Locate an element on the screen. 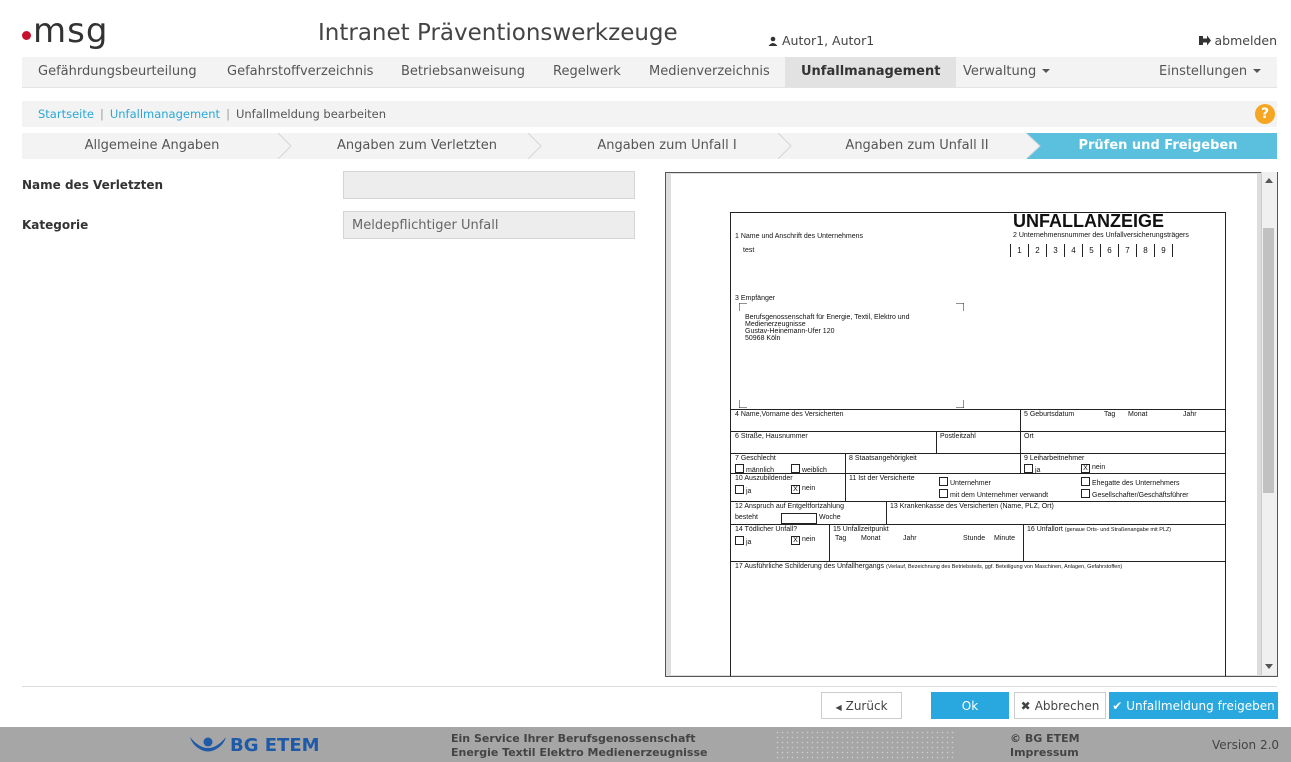 This screenshot has width=1291, height=762. doc-besteht: besteht is located at coordinates (746, 517).